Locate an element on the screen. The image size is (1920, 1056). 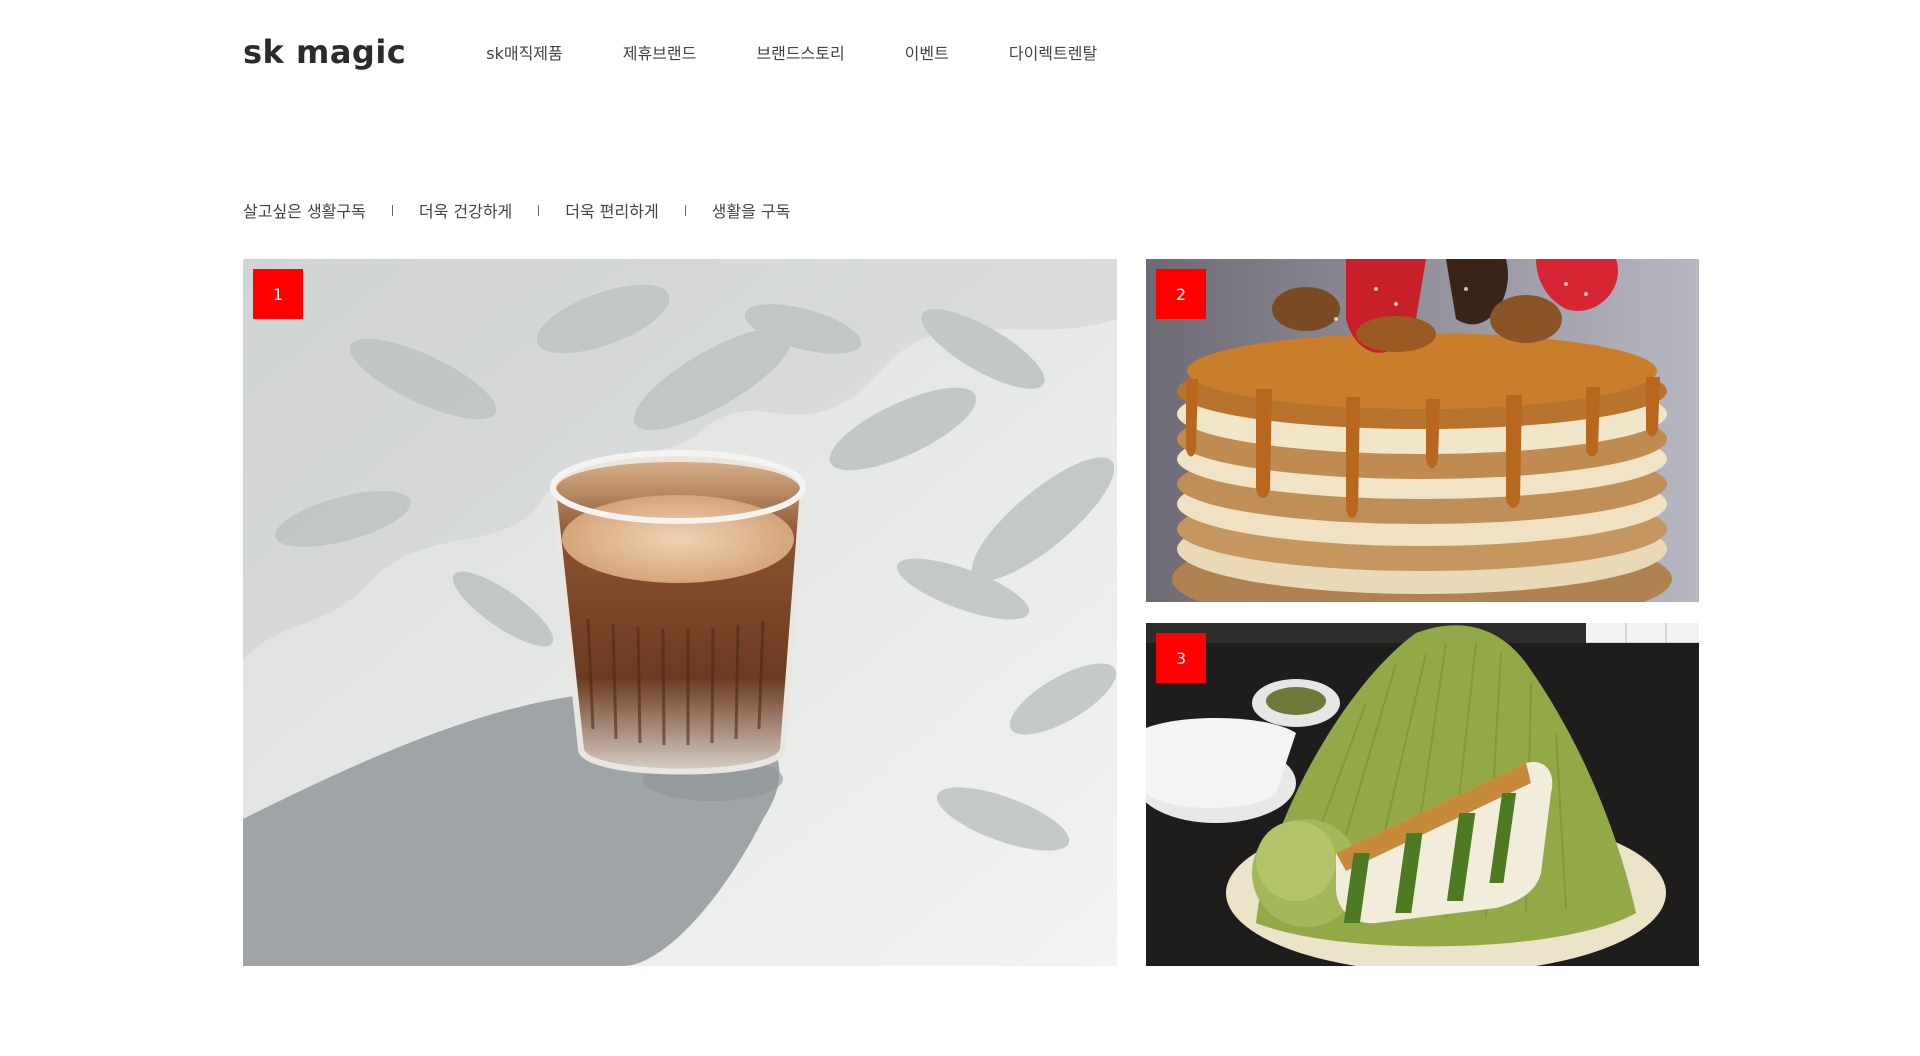
card-number-badge: 1 is located at coordinates (278, 294).